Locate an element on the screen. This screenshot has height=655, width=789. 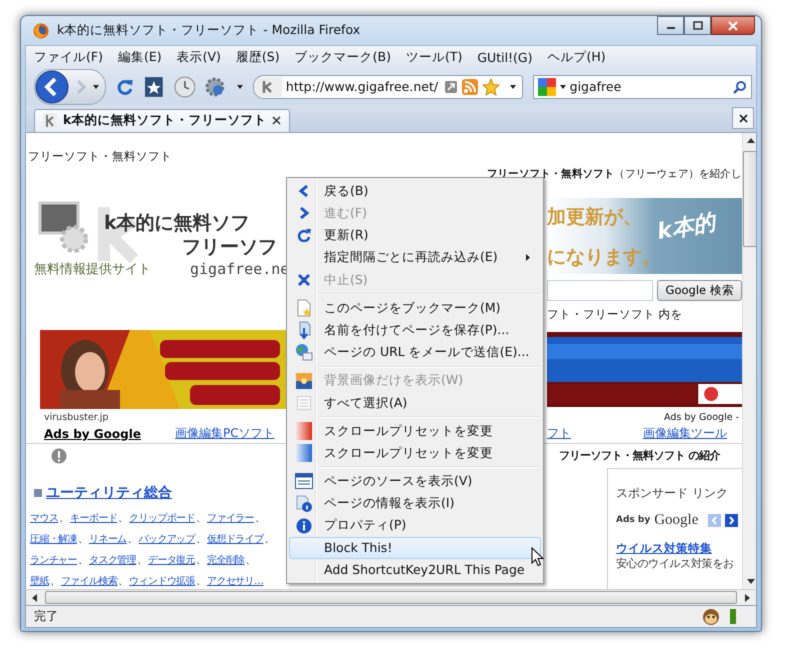
star-icon is located at coordinates (491, 87).